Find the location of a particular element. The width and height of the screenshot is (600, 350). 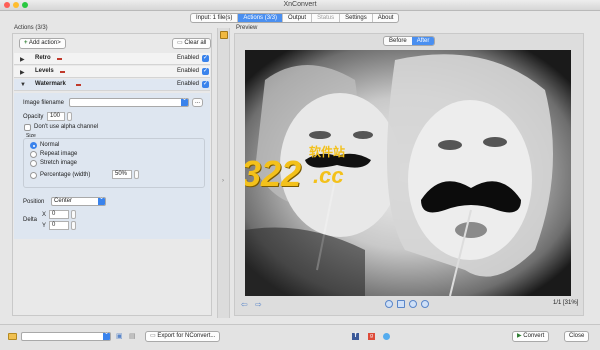

google-plus-icon: g is located at coordinates (371, 336).